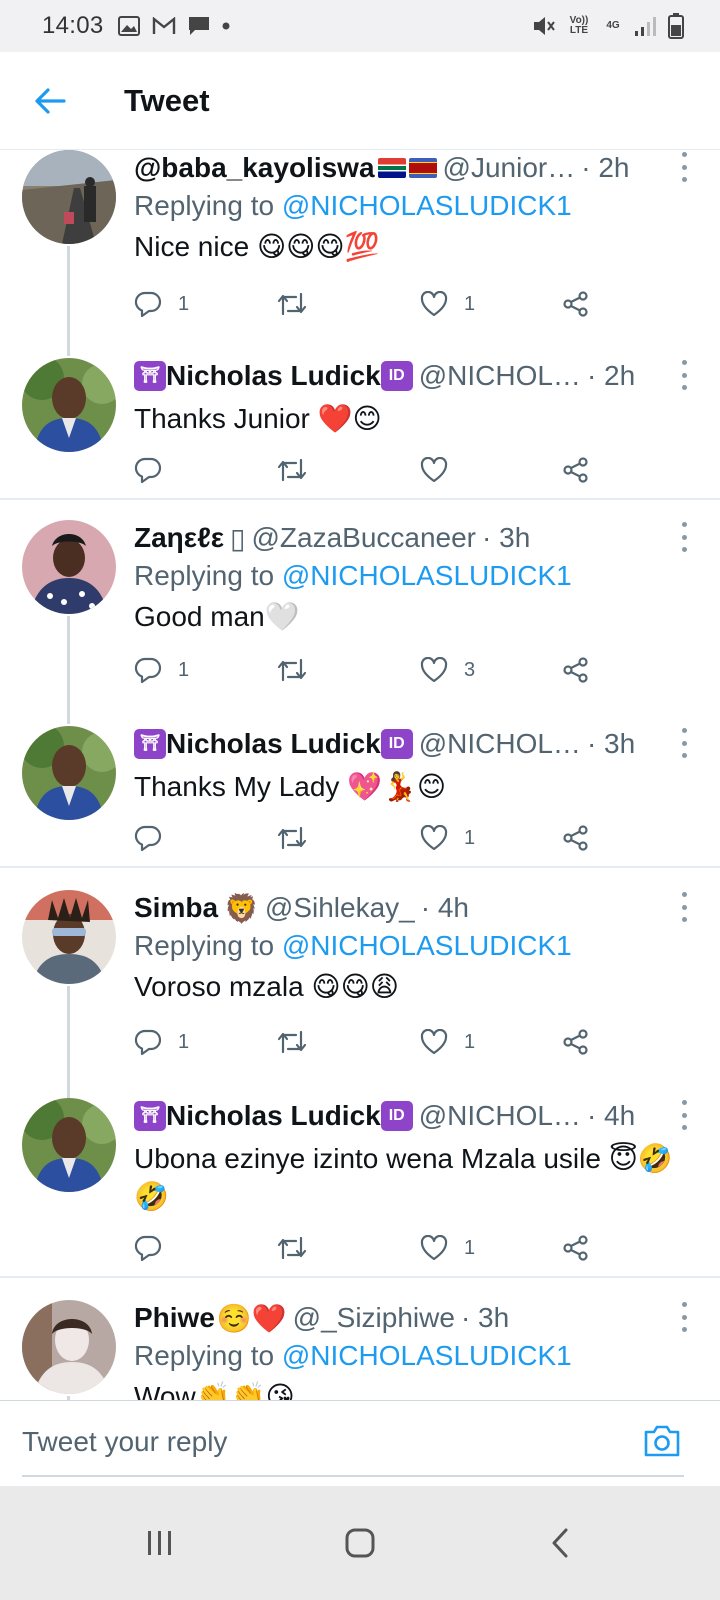 Image resolution: width=720 pixels, height=1600 pixels. I want to click on like-button, so click(434, 470).